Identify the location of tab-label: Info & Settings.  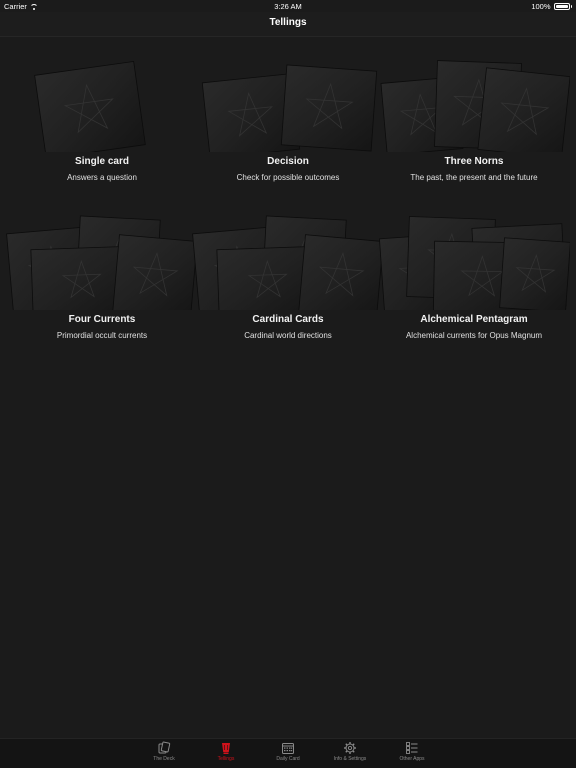
(350, 759).